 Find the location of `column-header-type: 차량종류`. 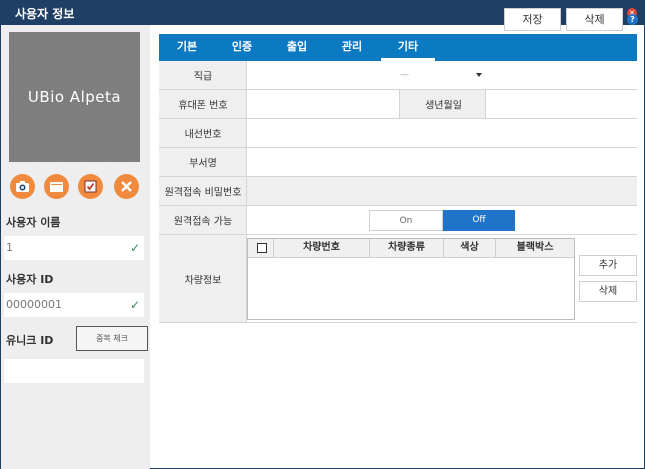

column-header-type: 차량종류 is located at coordinates (407, 248).